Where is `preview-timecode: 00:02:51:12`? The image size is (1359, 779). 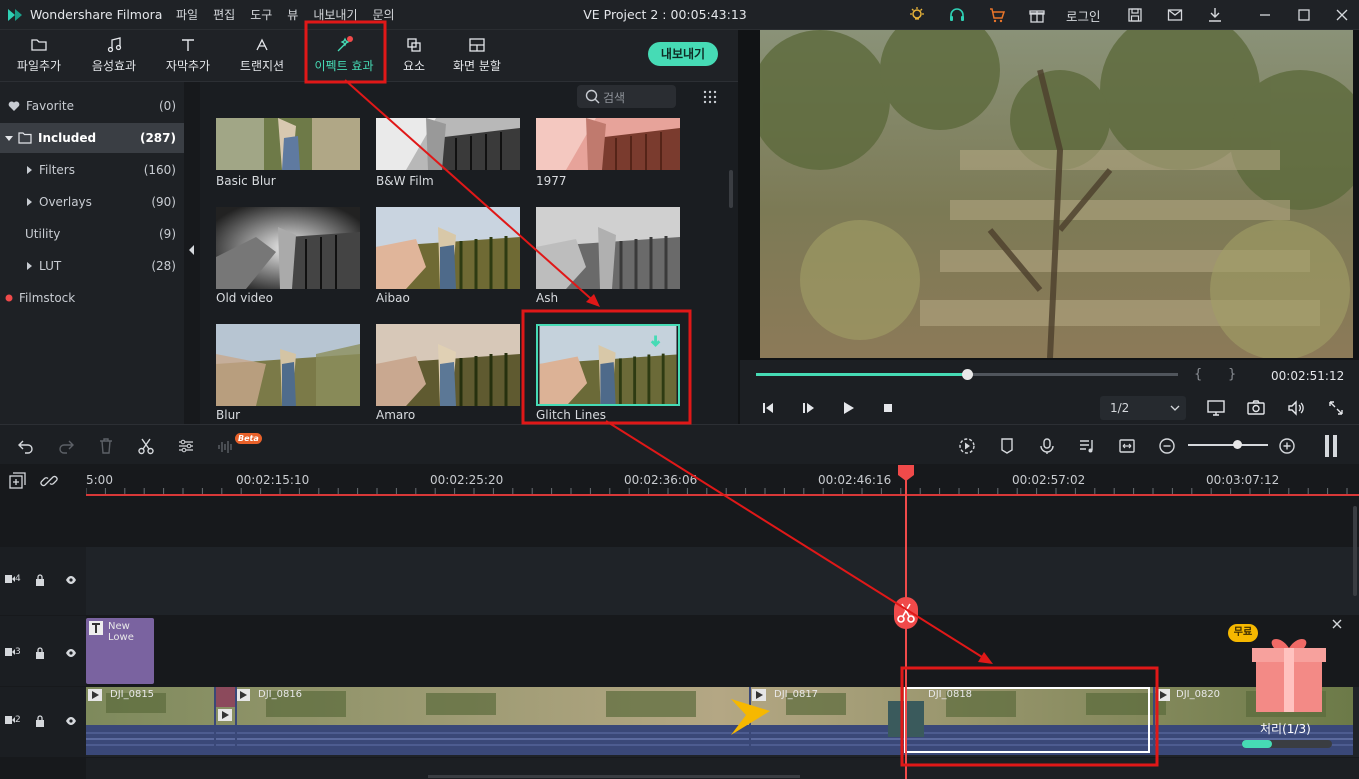 preview-timecode: 00:02:51:12 is located at coordinates (1308, 376).